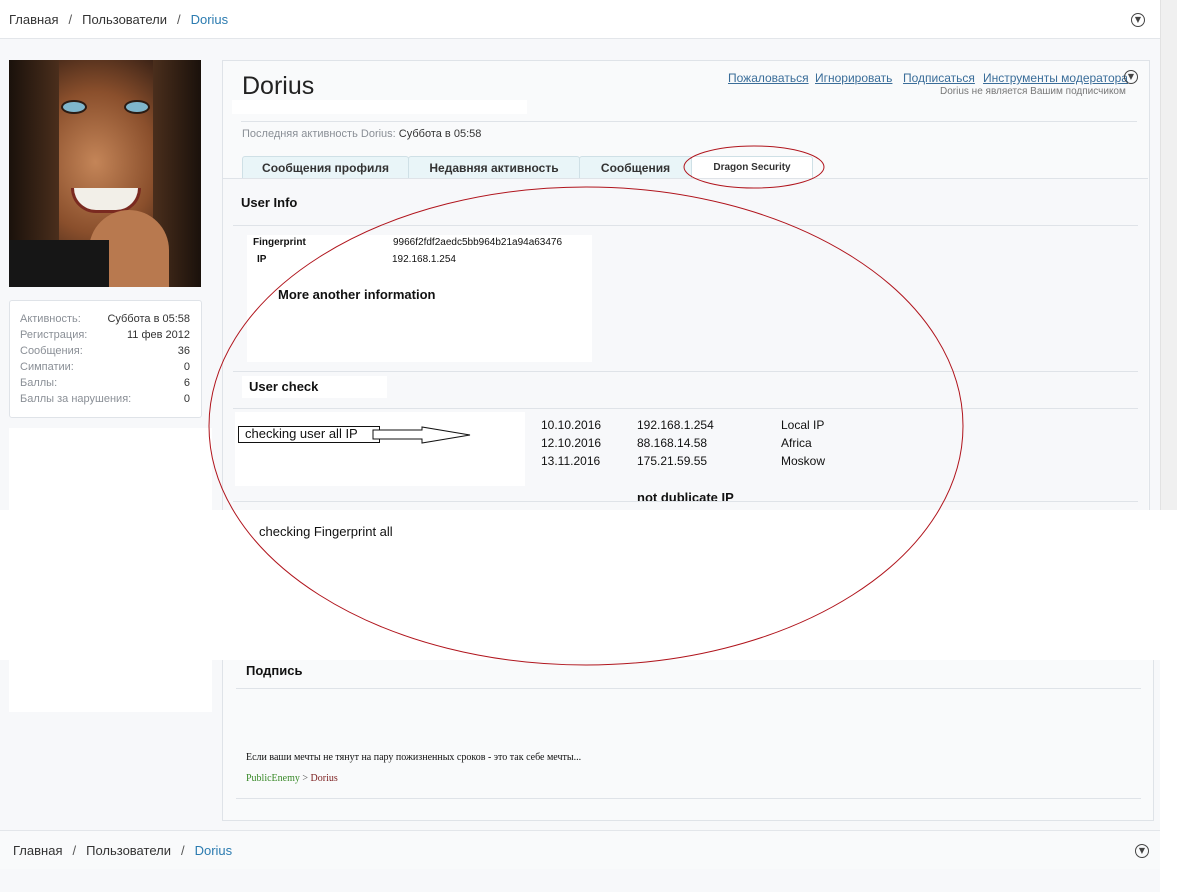  Describe the element at coordinates (273, 778) in the screenshot. I see `signature-link-publicenemy: PublicEnemy` at that location.